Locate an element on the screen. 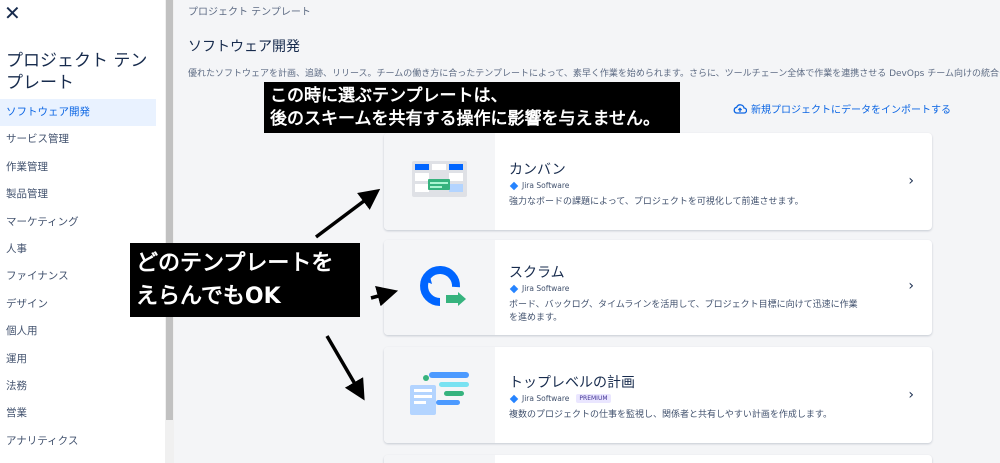  import-data-link: 新規プロジェクトにデータをインポートする is located at coordinates (842, 108).